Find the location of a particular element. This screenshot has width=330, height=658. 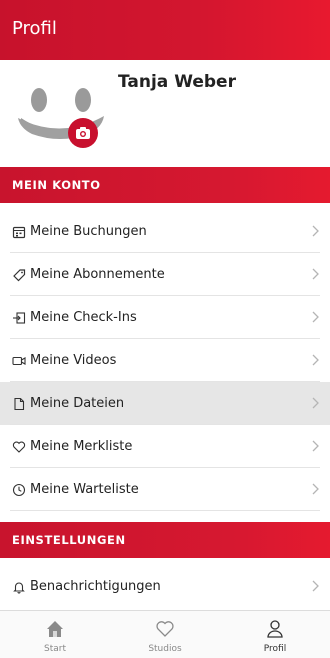

tab-label: Start is located at coordinates (55, 649).